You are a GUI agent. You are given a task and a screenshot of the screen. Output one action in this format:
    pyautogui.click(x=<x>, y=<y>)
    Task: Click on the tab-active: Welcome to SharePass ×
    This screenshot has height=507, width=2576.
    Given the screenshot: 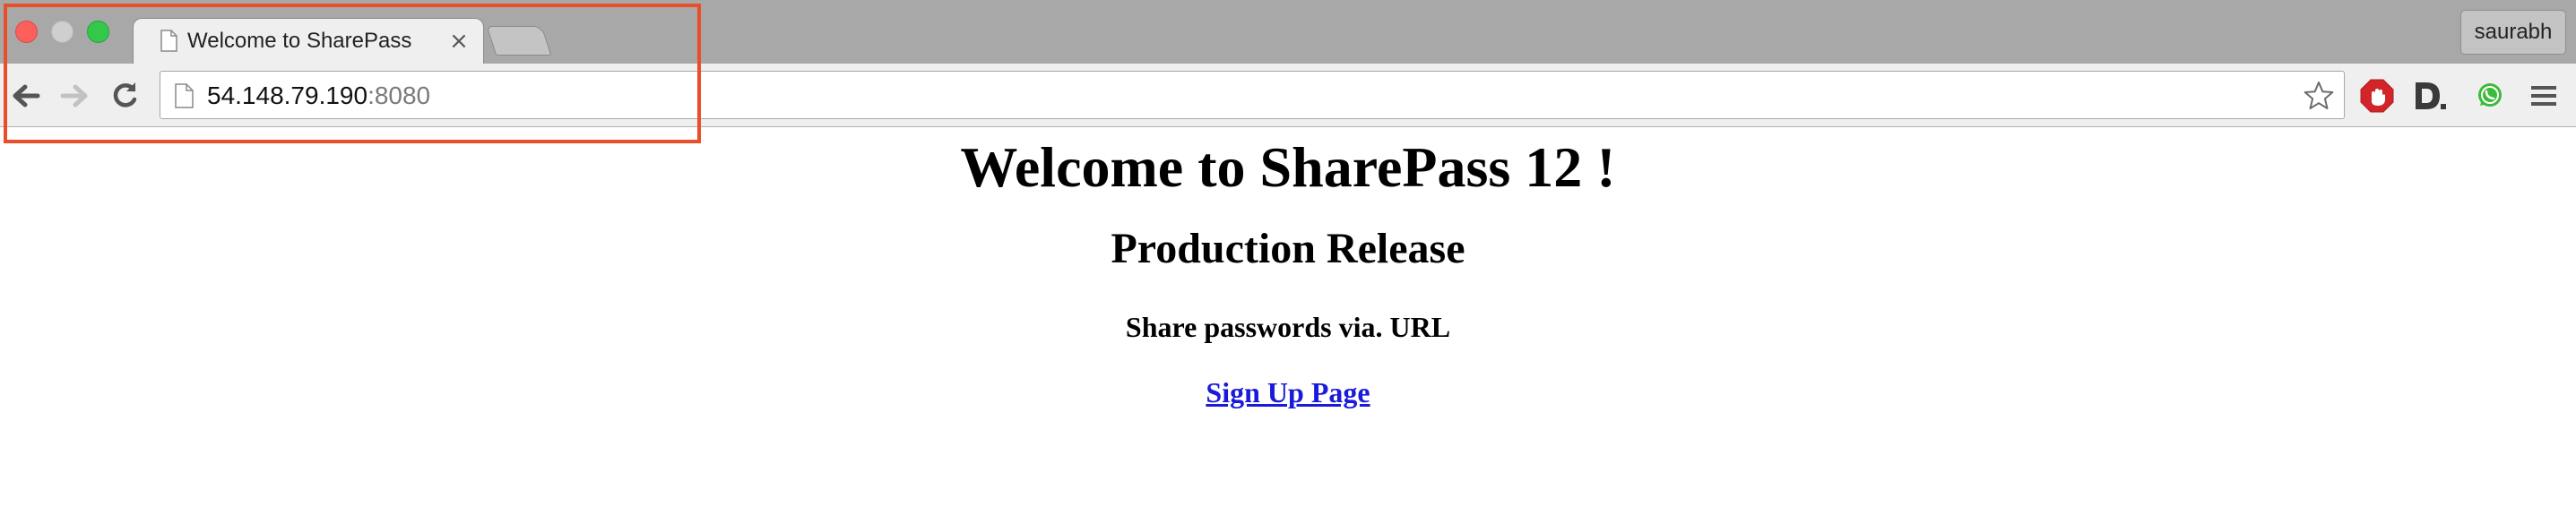 What is the action you would take?
    pyautogui.click(x=308, y=41)
    